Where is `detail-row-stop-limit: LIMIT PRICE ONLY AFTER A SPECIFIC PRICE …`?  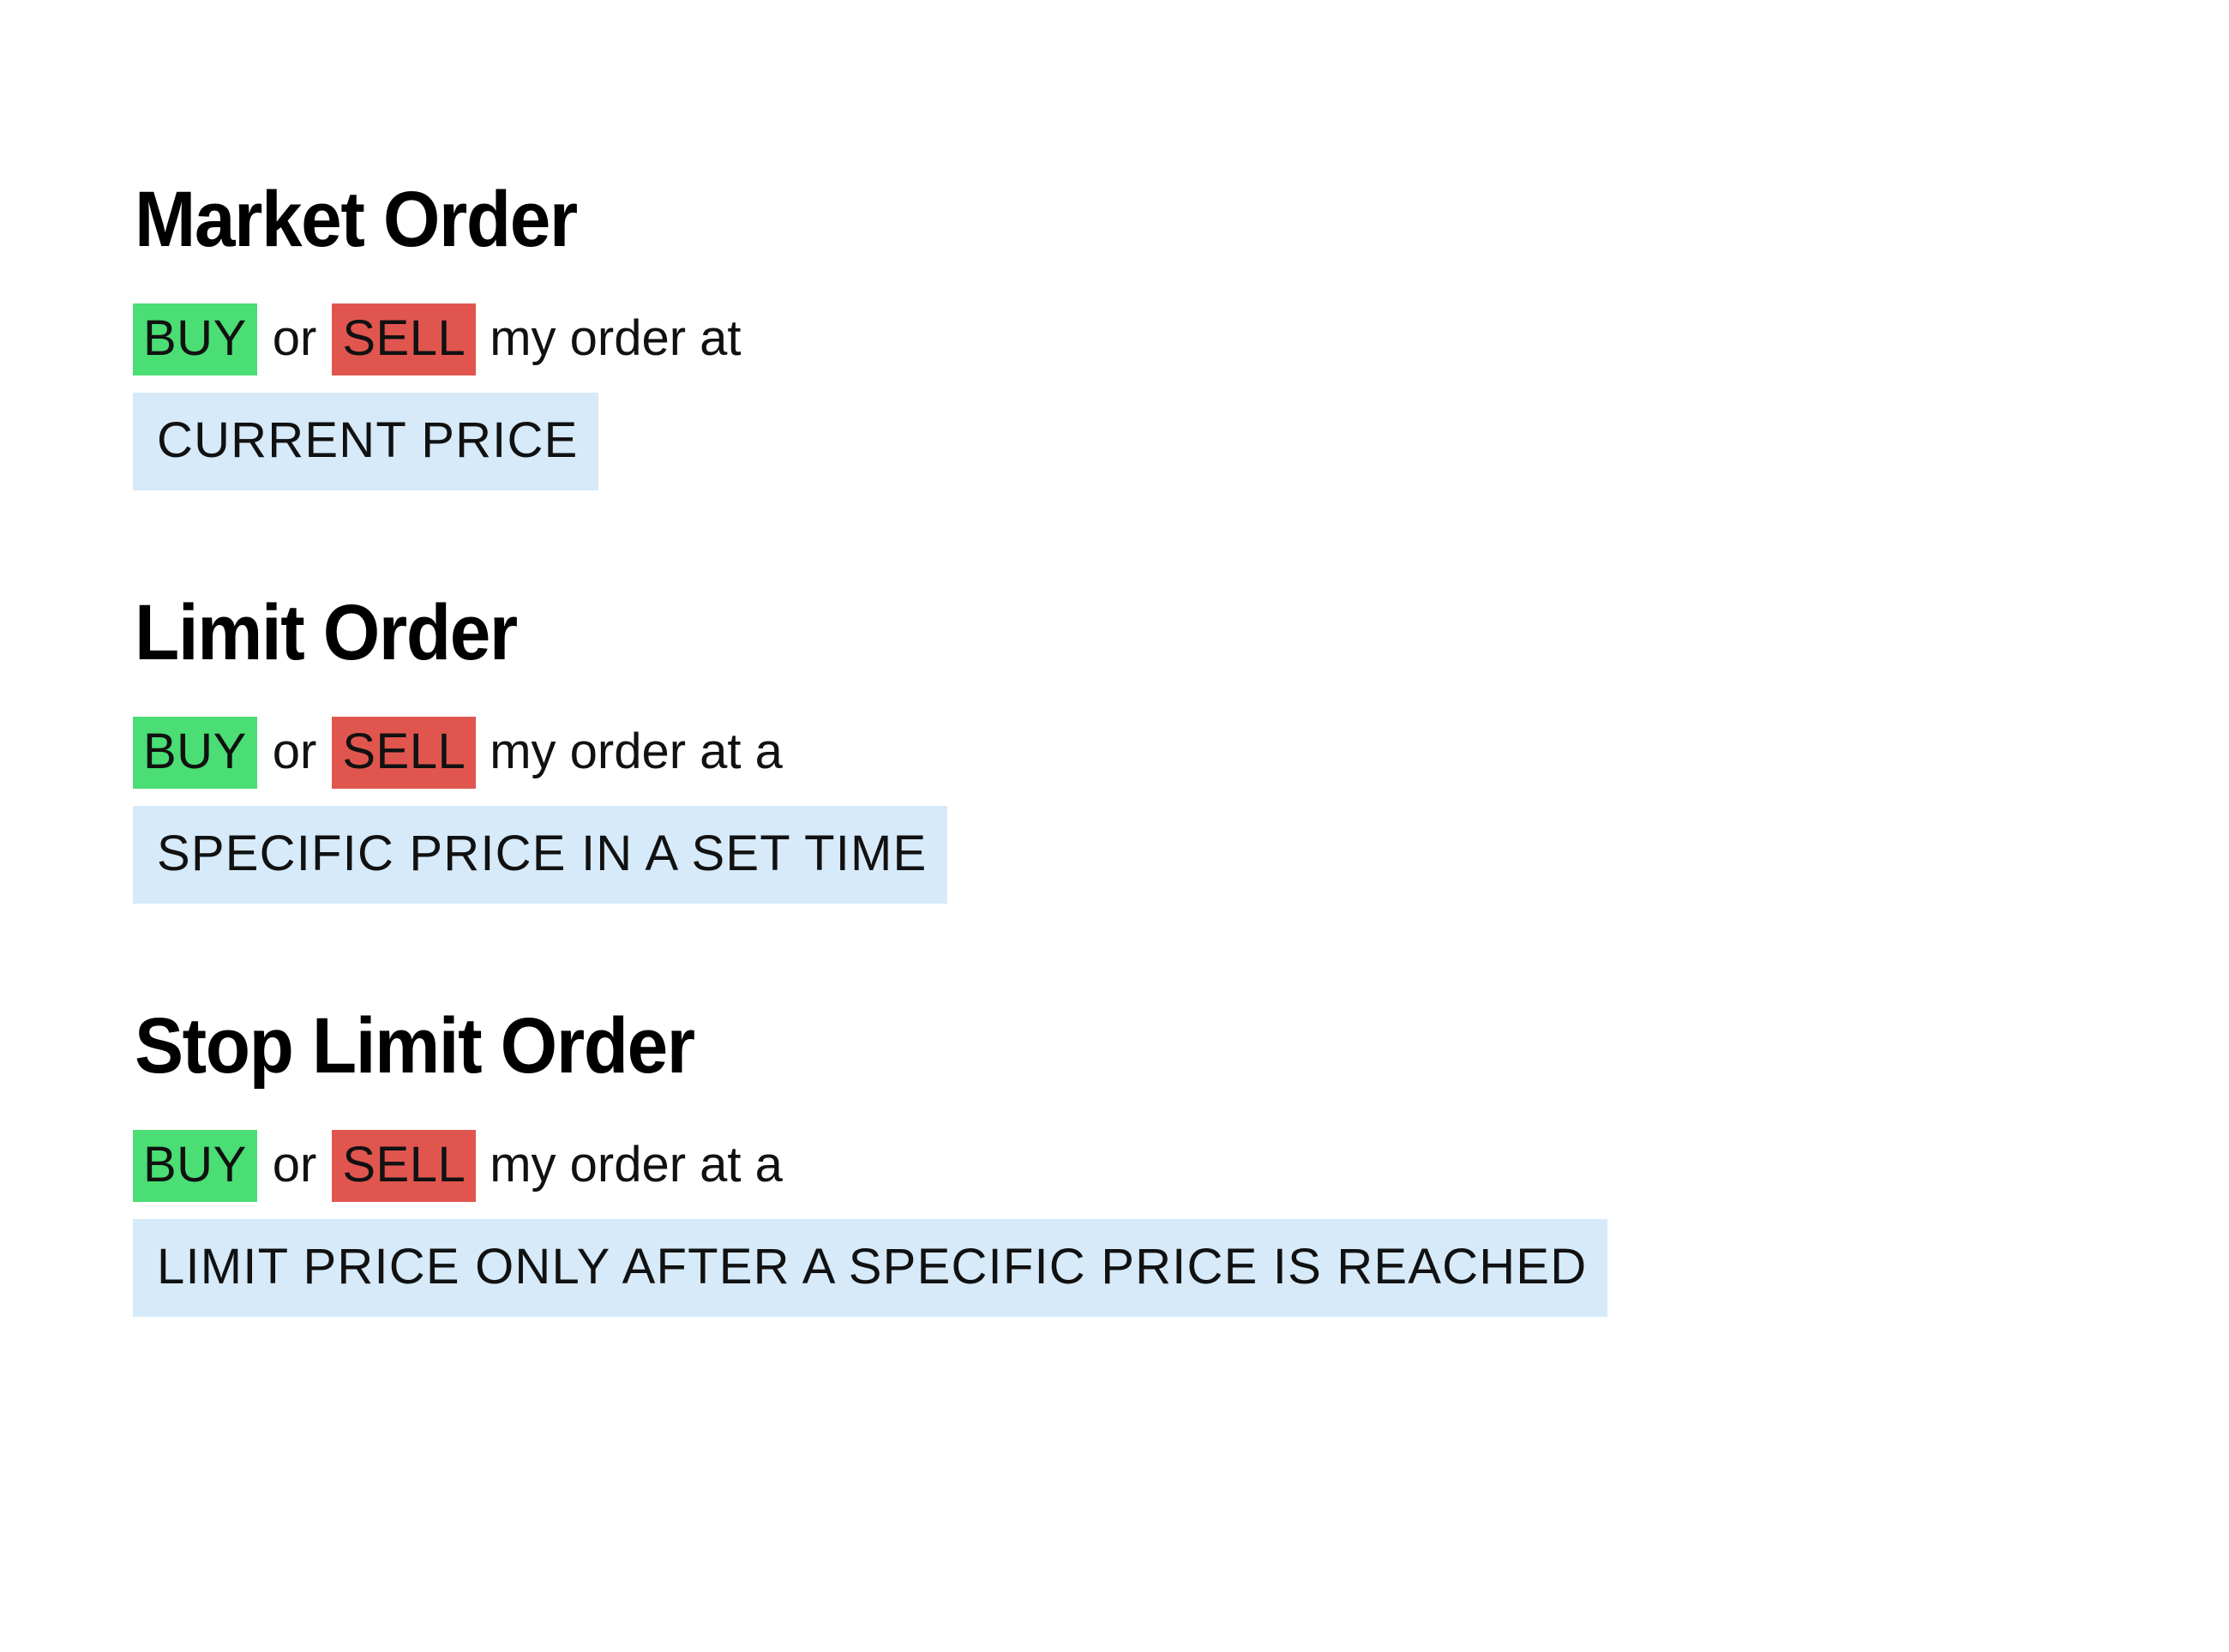 detail-row-stop-limit: LIMIT PRICE ONLY AFTER A SPECIFIC PRICE … is located at coordinates (1119, 1268).